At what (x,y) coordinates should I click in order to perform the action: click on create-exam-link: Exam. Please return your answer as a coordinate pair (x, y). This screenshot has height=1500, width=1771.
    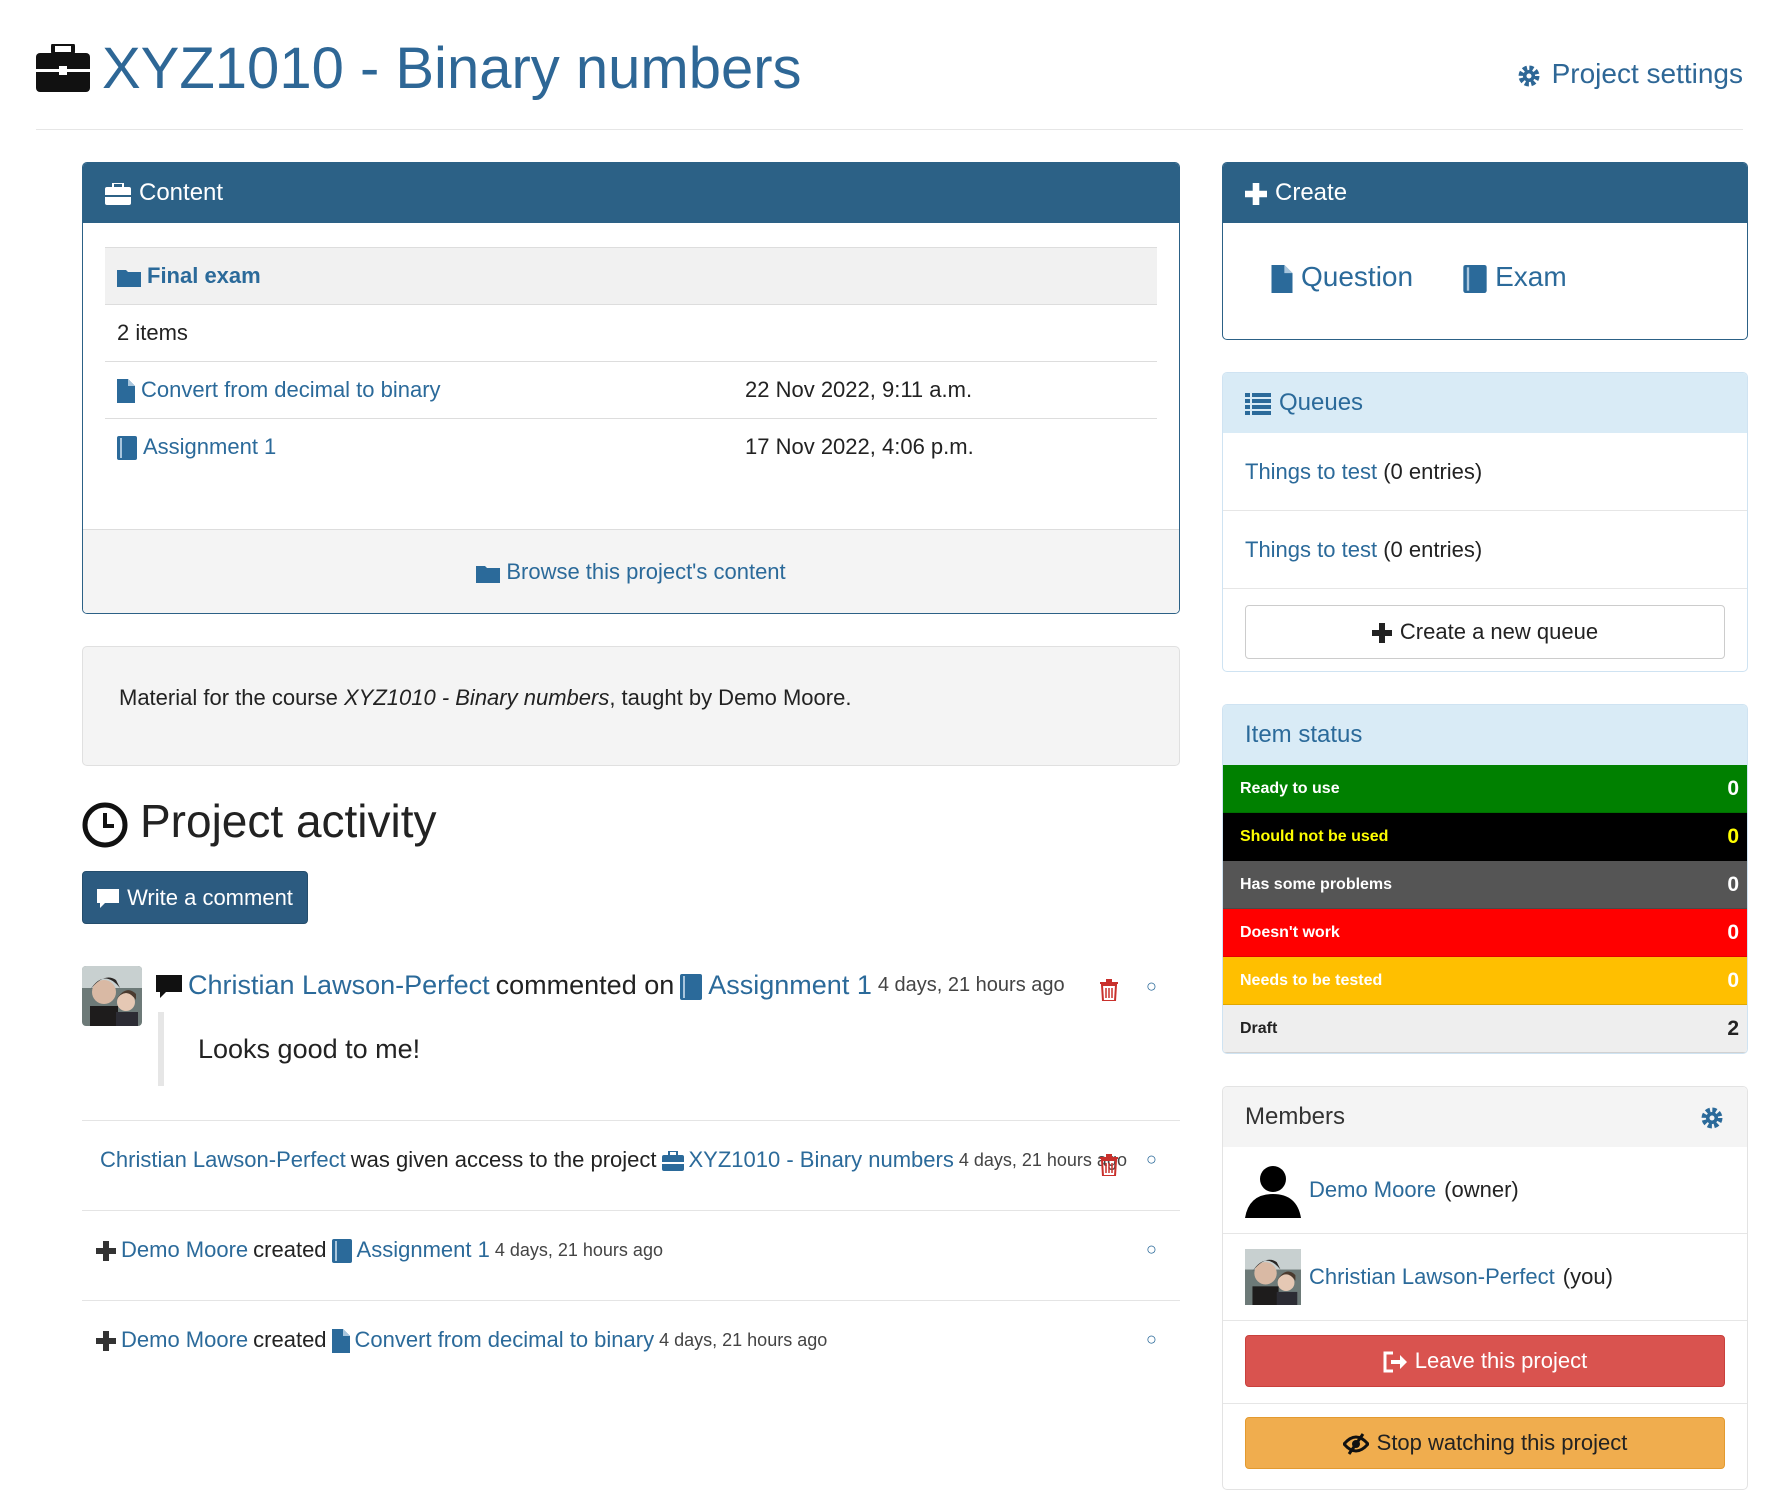
    Looking at the image, I should click on (1515, 277).